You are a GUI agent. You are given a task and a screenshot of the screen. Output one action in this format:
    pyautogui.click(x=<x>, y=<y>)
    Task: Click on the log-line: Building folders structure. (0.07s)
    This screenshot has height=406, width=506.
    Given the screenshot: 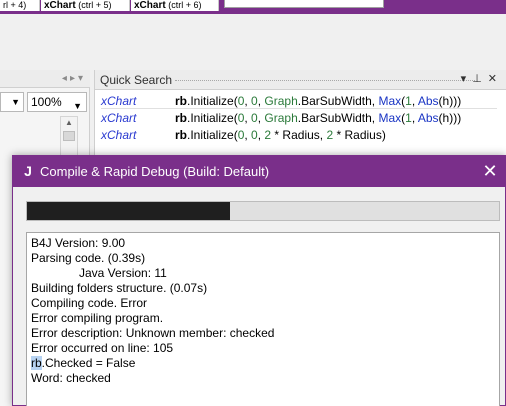 What is the action you would take?
    pyautogui.click(x=119, y=288)
    